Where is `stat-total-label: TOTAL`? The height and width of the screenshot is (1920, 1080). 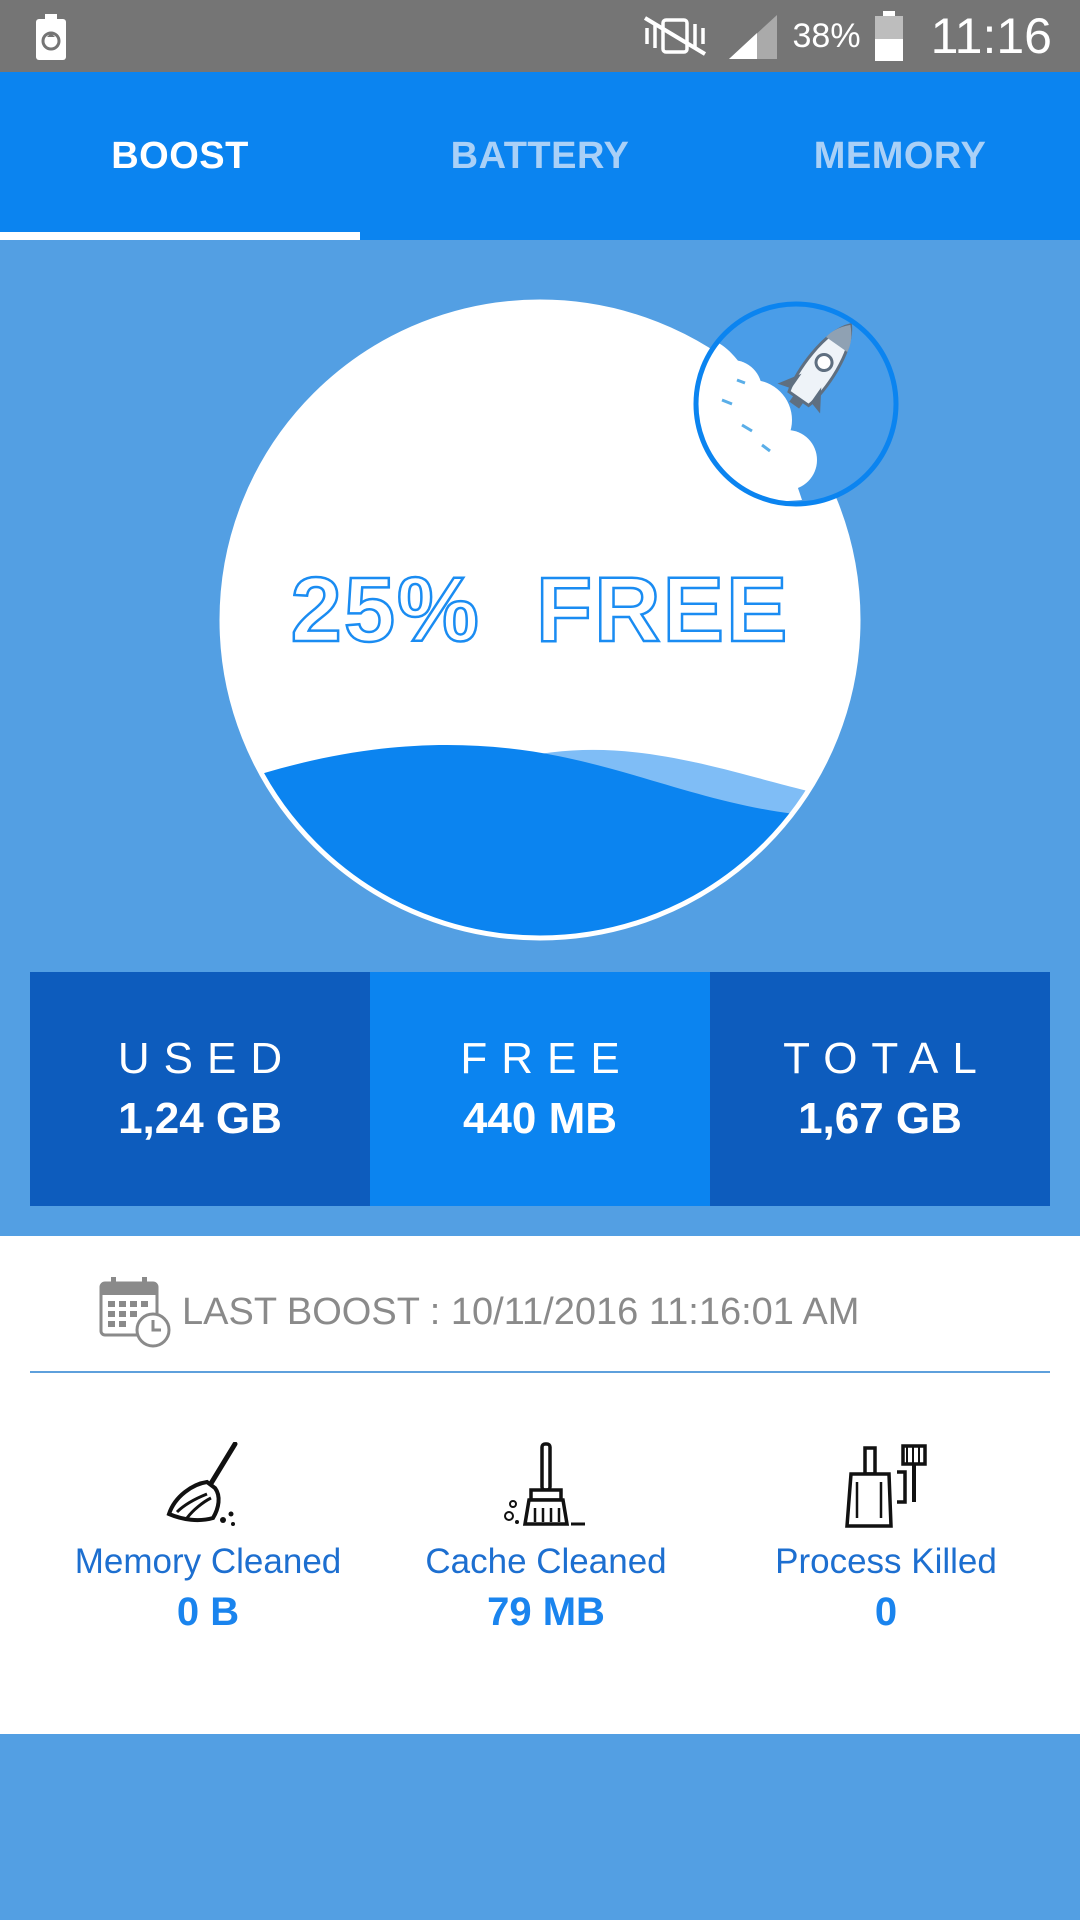
stat-total-label: TOTAL is located at coordinates (887, 1058).